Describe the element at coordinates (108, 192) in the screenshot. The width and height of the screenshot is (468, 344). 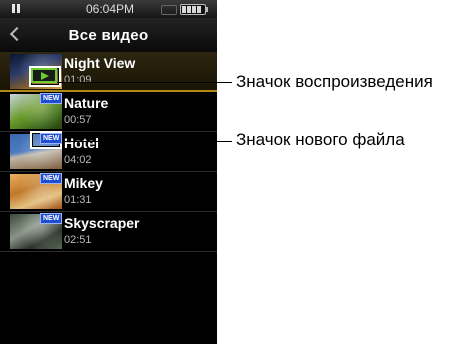
I see `list-item-mikey: NEW Mikey 01:31` at that location.